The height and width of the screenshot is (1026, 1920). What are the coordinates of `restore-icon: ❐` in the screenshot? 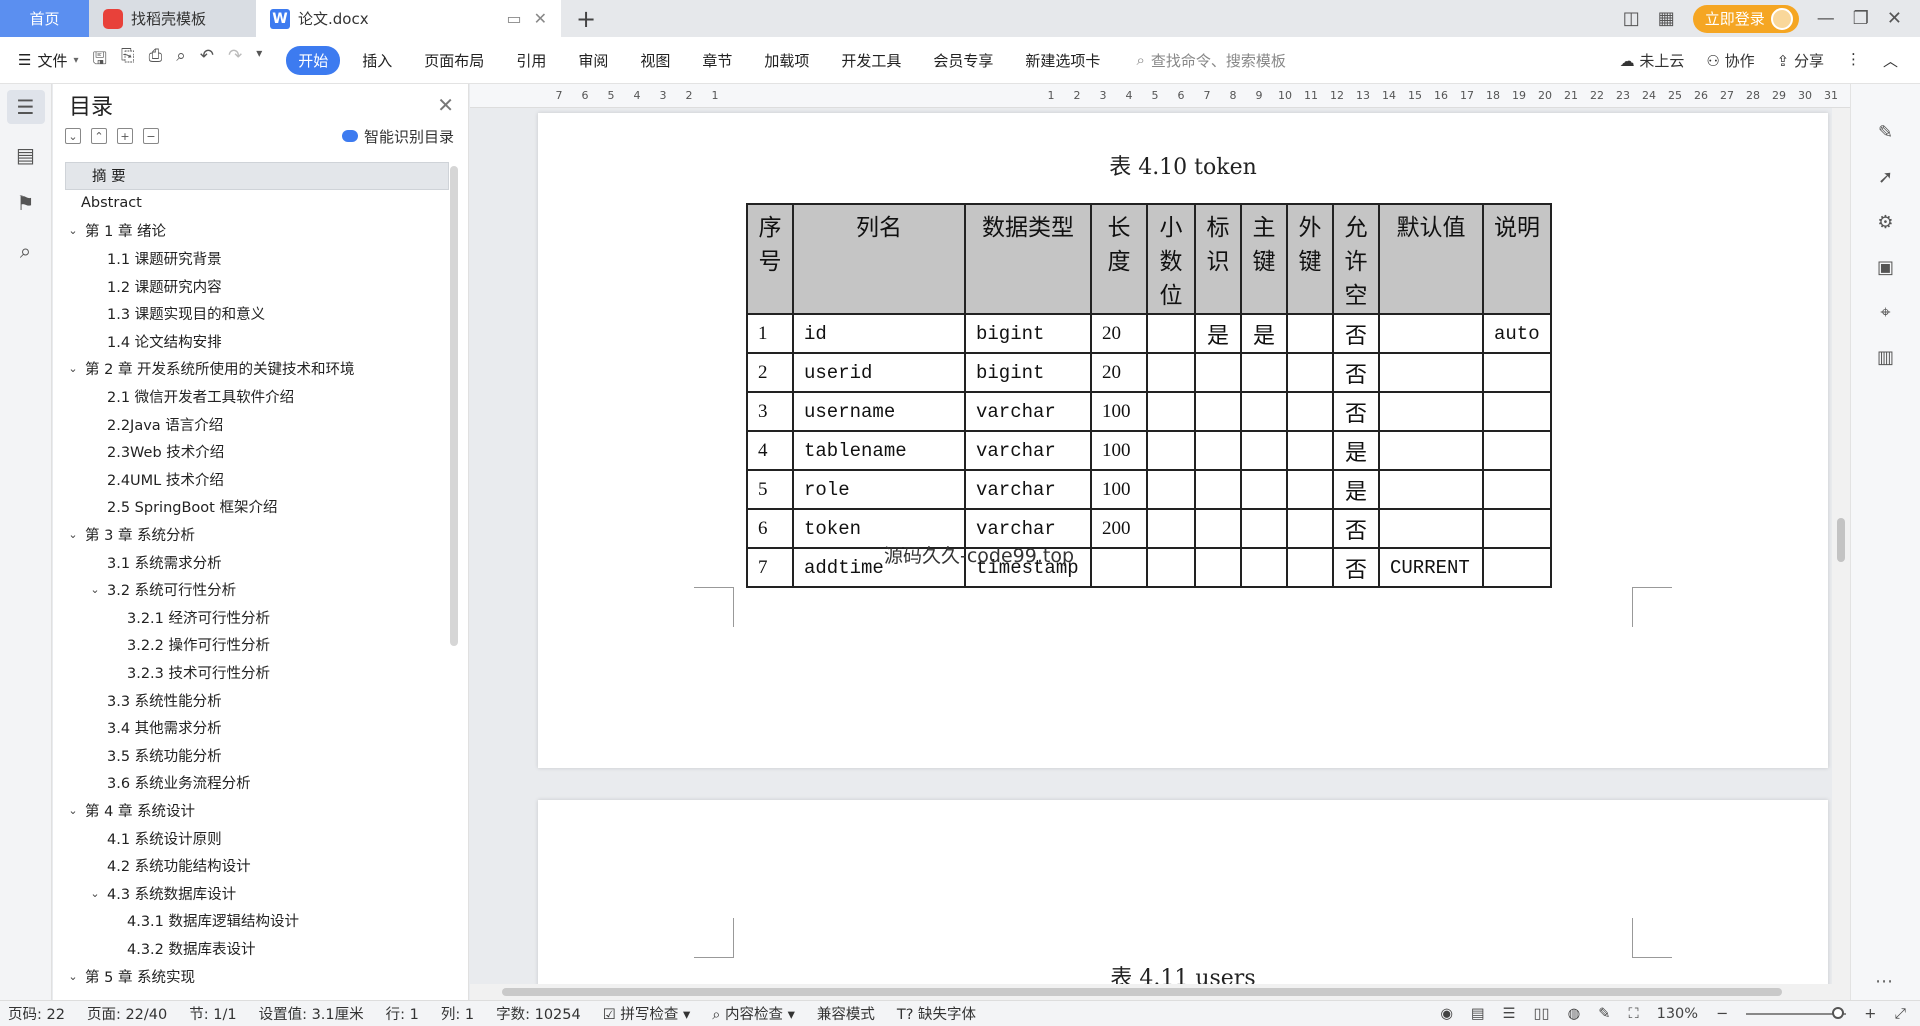 It's located at (1861, 18).